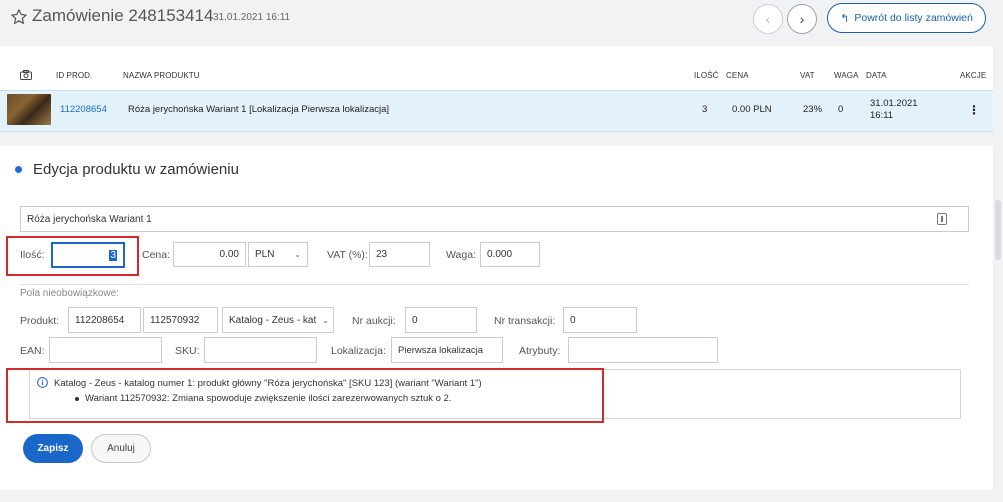  What do you see at coordinates (846, 75) in the screenshot?
I see `column-header-weight: WAGA` at bounding box center [846, 75].